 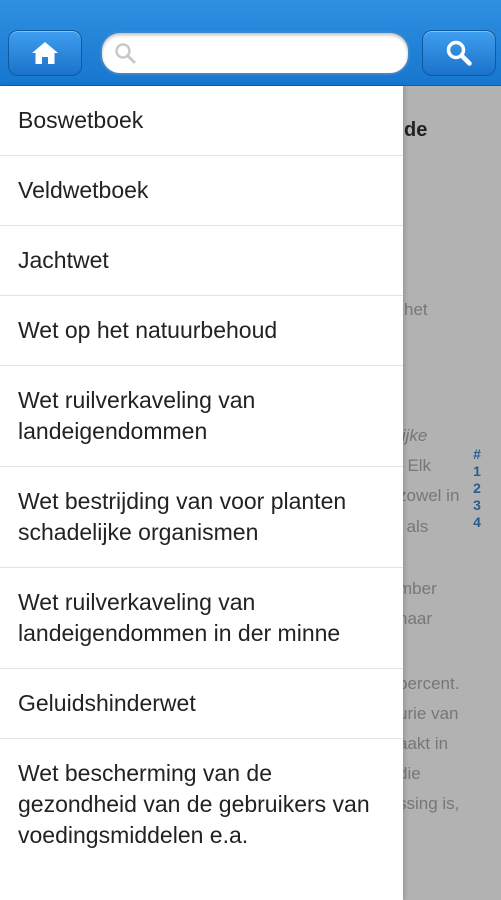 What do you see at coordinates (416, 309) in the screenshot?
I see `bg-text-fragment: het` at bounding box center [416, 309].